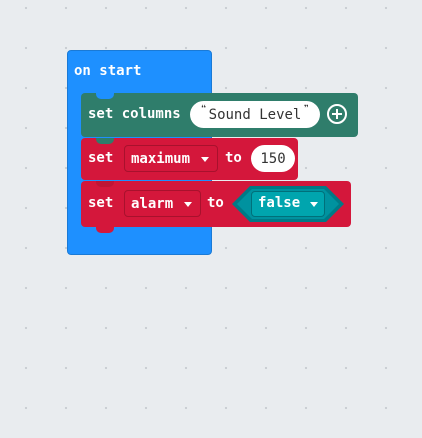  Describe the element at coordinates (105, 230) in the screenshot. I see `block-notch-bottom` at that location.